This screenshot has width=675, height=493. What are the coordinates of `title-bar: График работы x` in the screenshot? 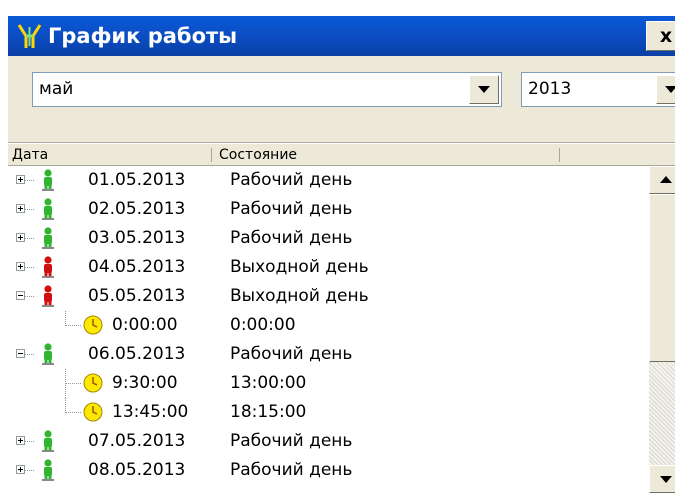 It's located at (341, 36).